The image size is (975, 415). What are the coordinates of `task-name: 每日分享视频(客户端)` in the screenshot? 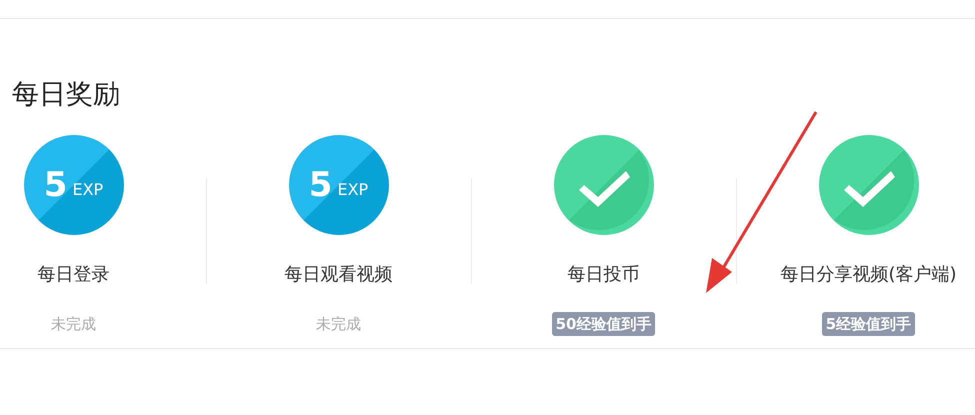 It's located at (868, 275).